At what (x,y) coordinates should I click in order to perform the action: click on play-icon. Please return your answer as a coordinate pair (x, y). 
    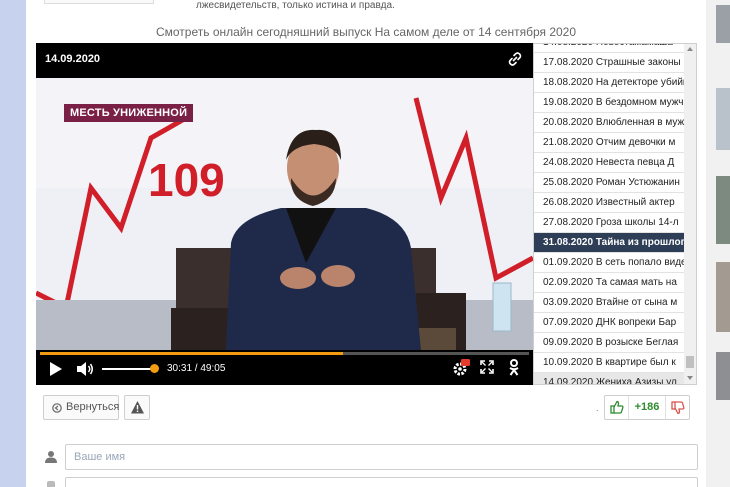
    Looking at the image, I should click on (56, 369).